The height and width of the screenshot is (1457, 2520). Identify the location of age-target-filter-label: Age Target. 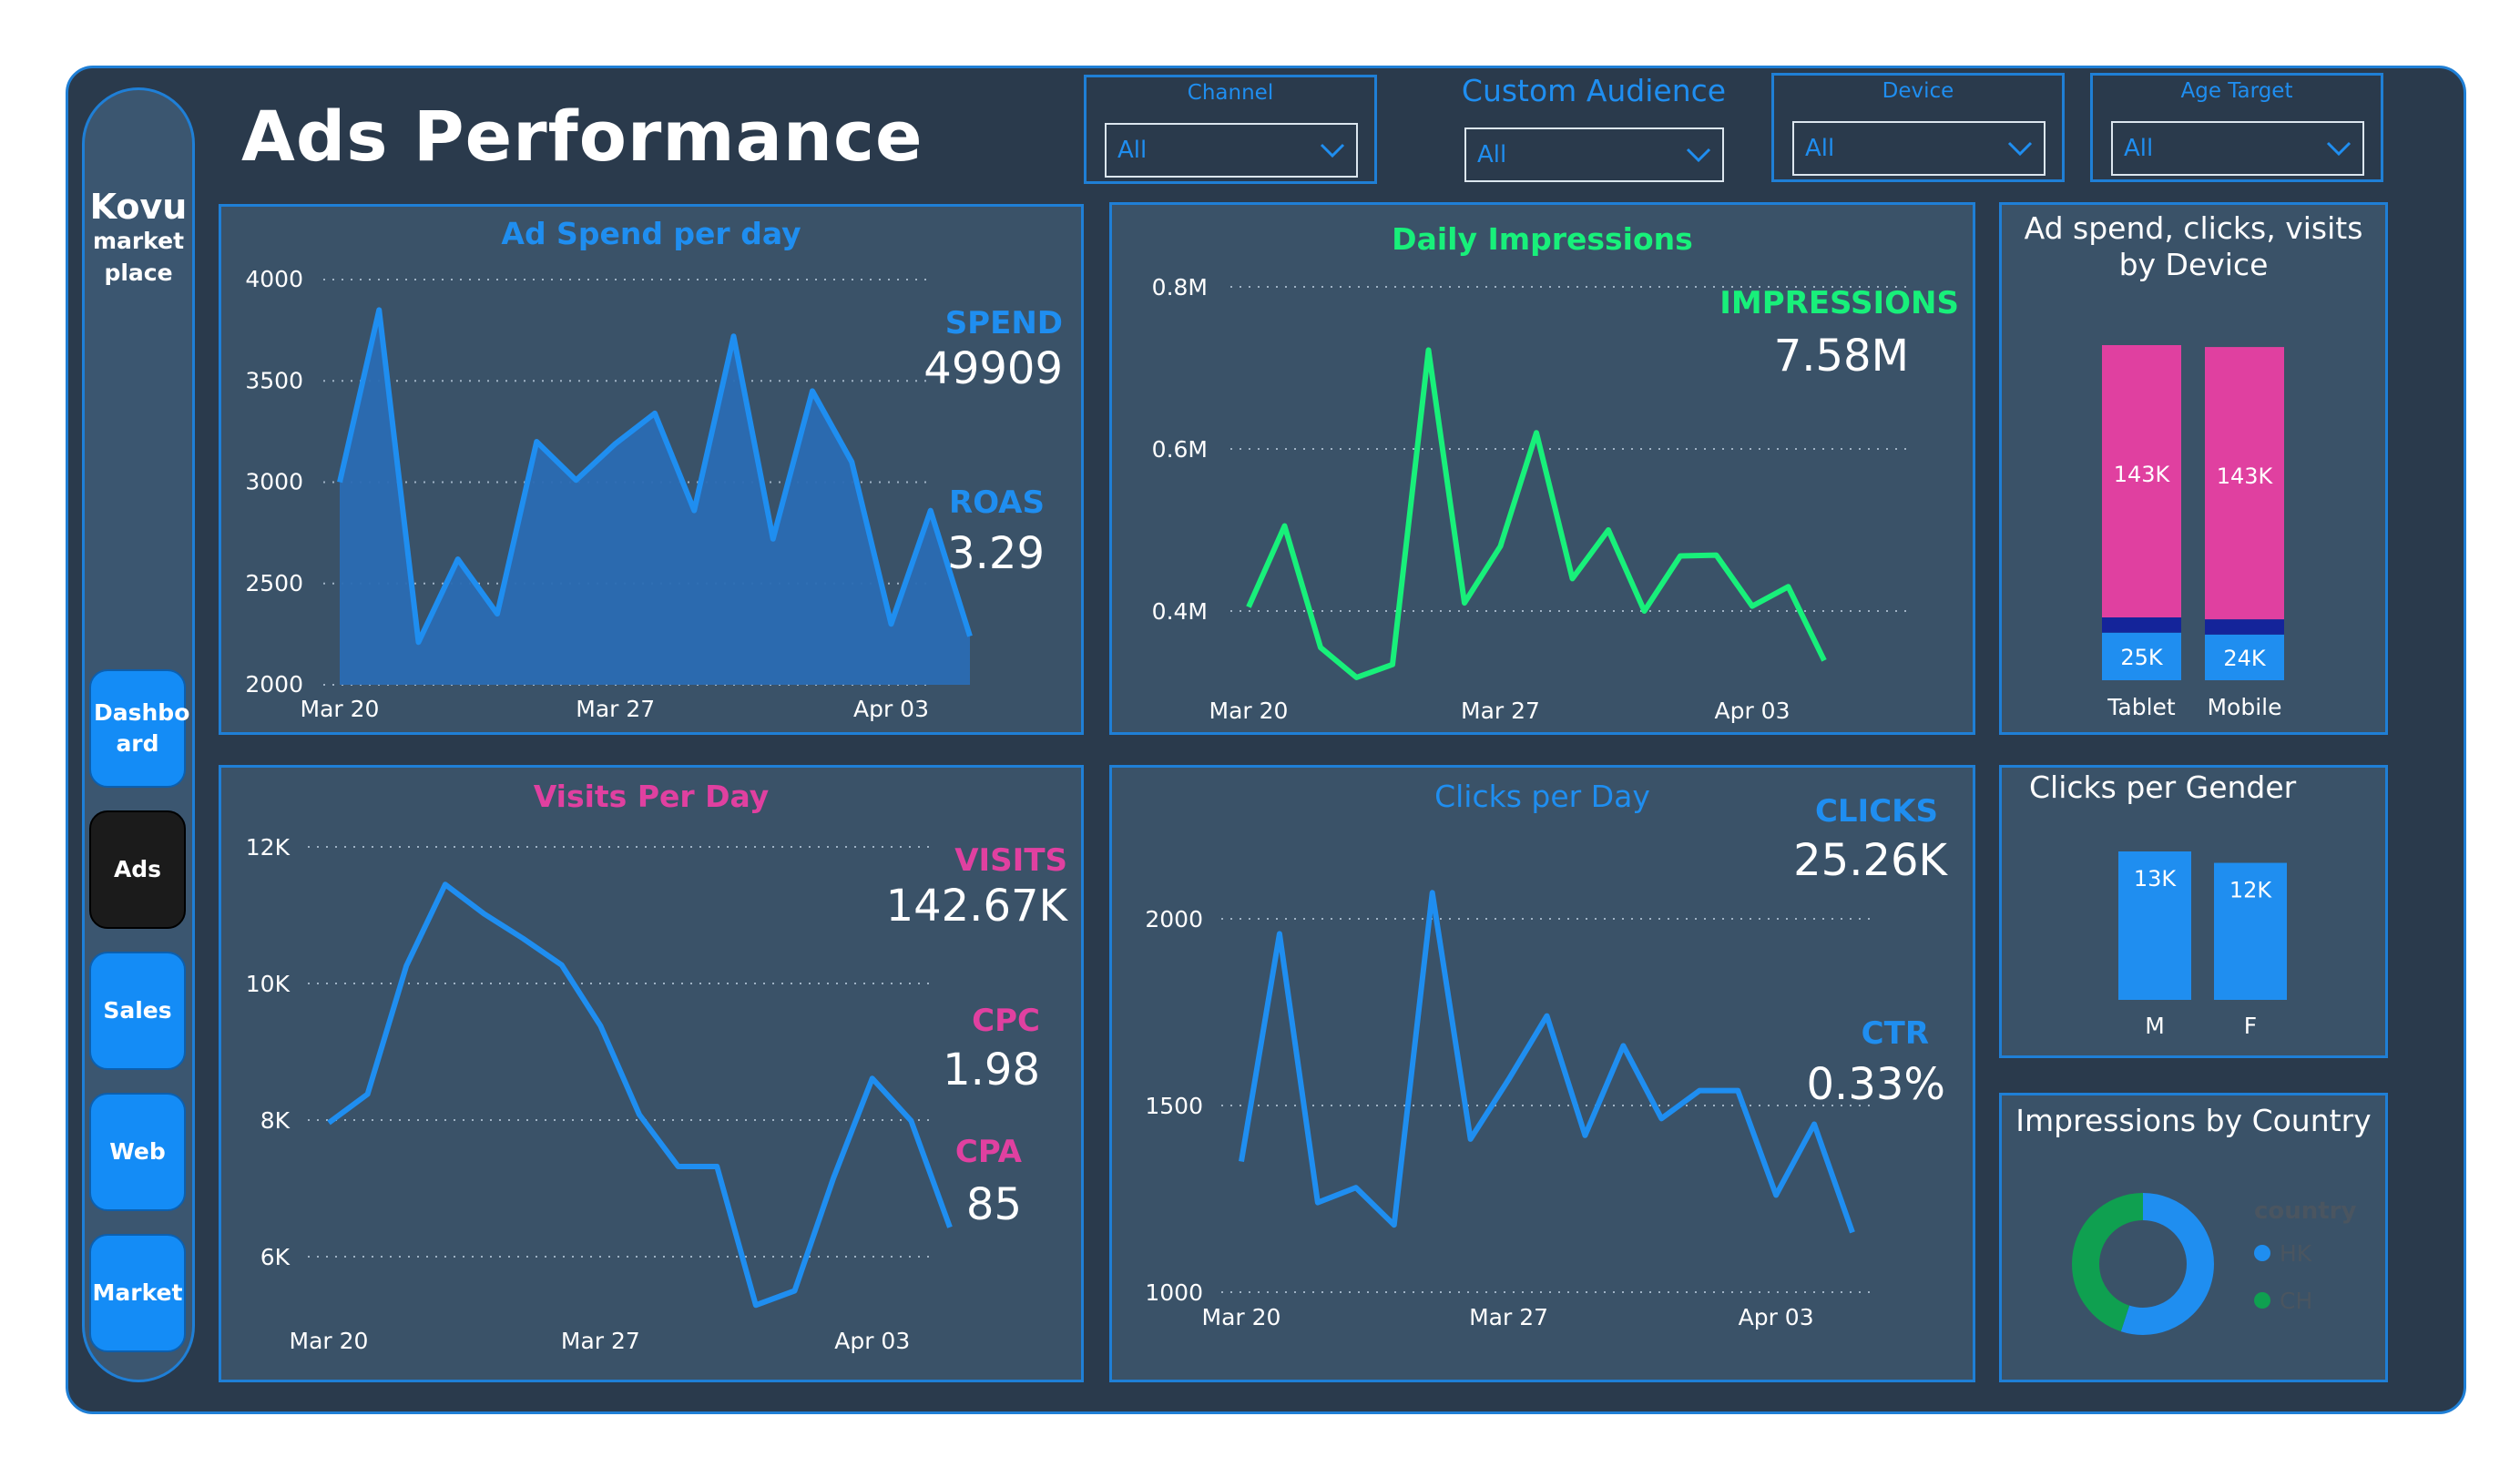
(2236, 91).